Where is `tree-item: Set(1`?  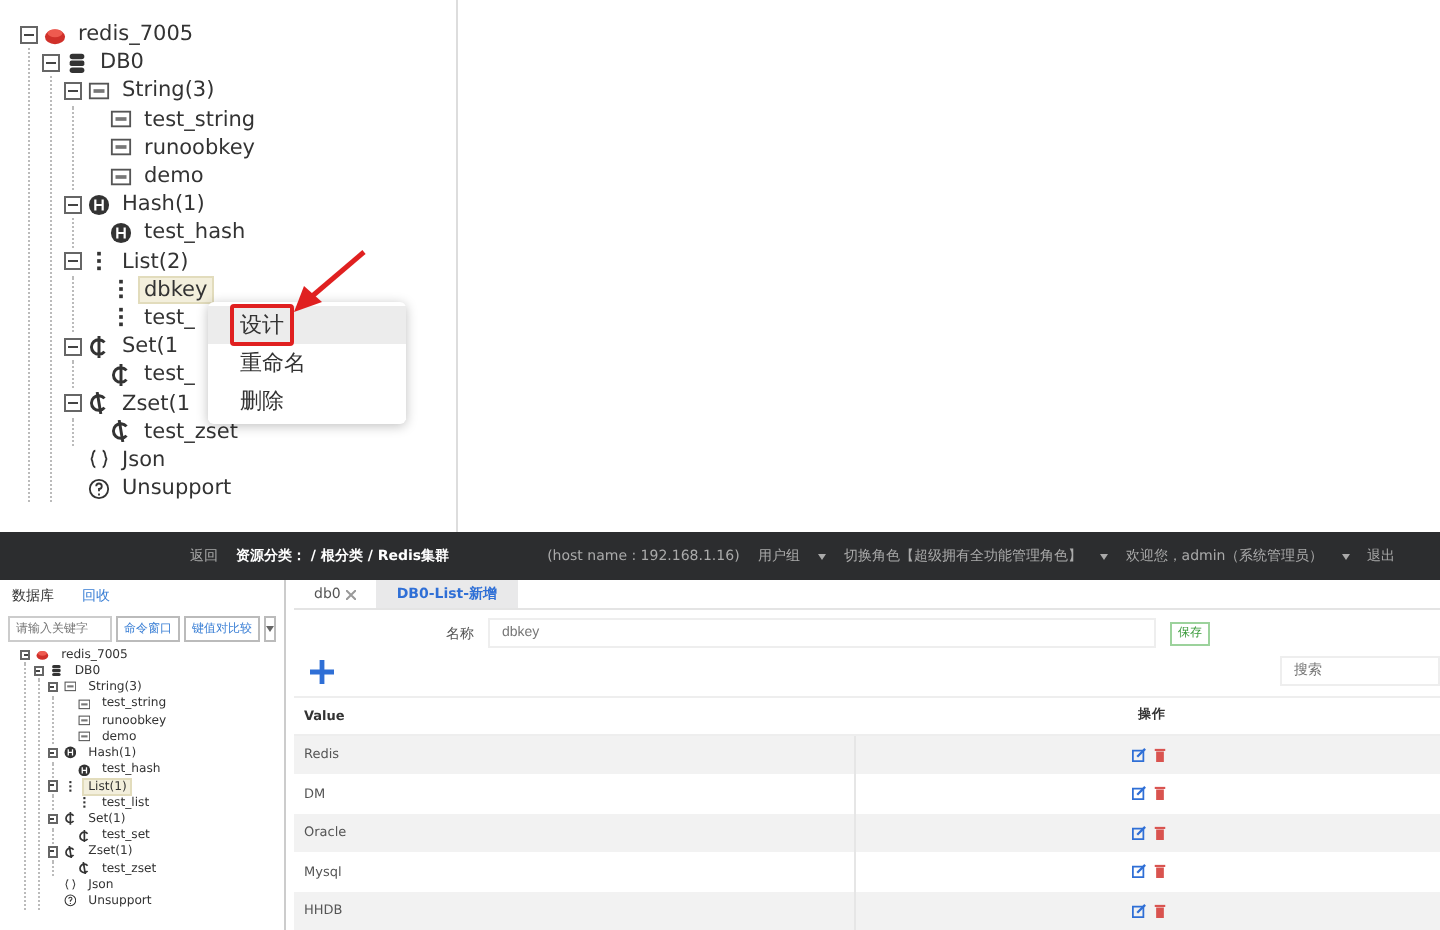 tree-item: Set(1 is located at coordinates (150, 346).